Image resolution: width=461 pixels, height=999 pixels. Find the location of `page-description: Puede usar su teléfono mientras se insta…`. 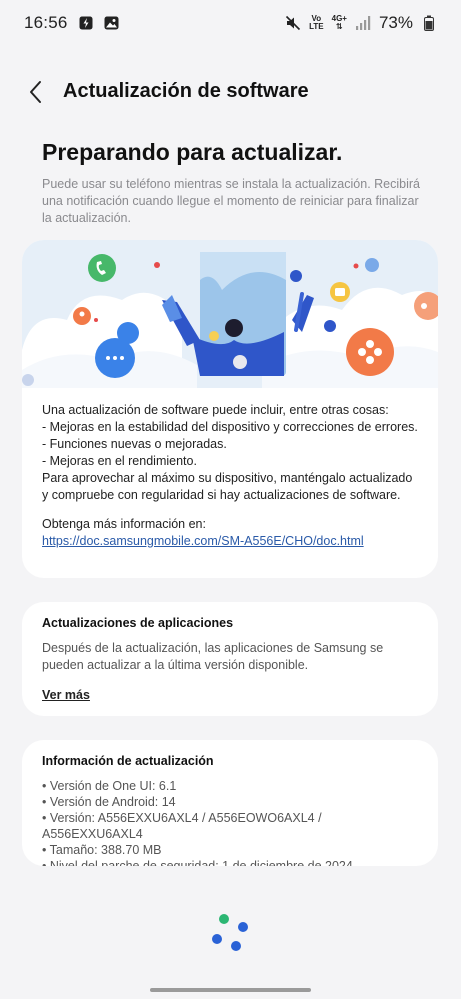

page-description: Puede usar su teléfono mientras se insta… is located at coordinates (231, 201).